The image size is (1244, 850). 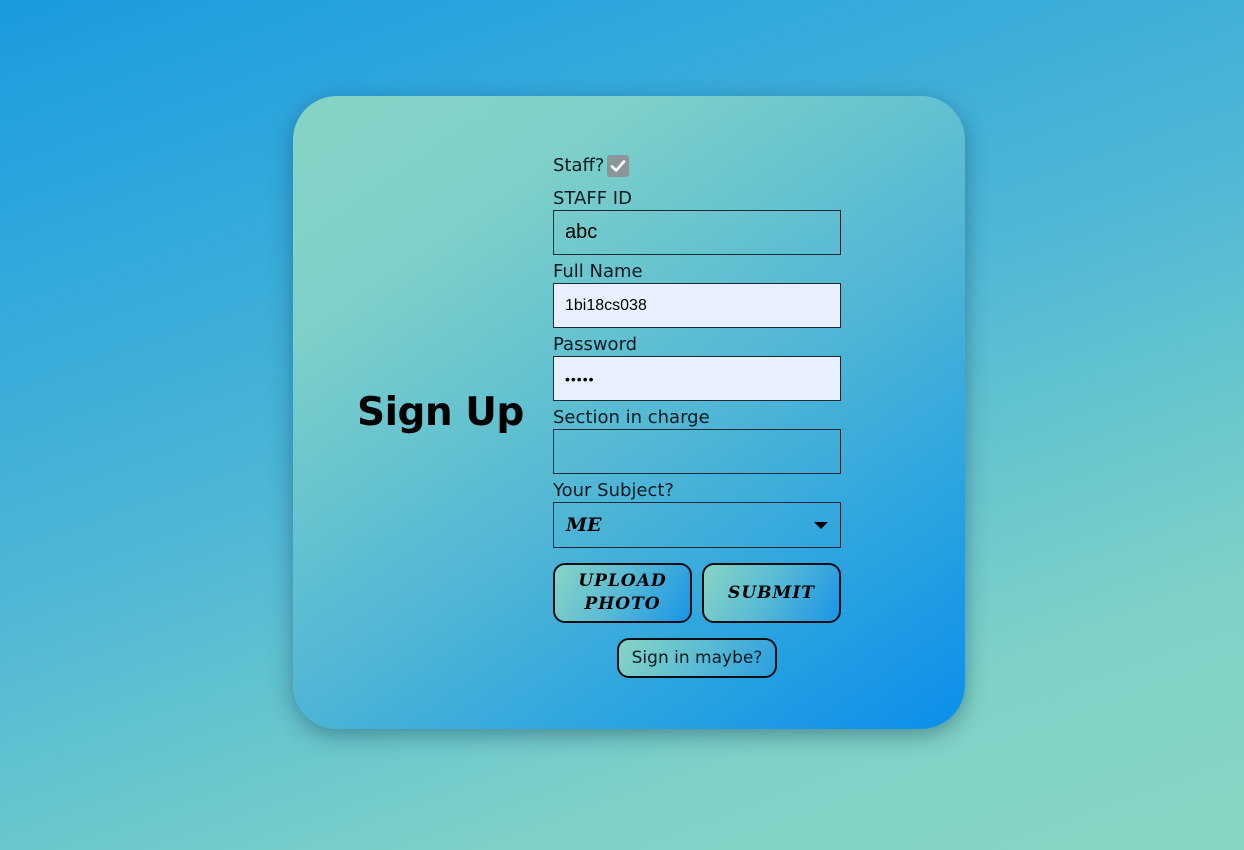 I want to click on sign-in-link-button: Sign in maybe?, so click(x=697, y=658).